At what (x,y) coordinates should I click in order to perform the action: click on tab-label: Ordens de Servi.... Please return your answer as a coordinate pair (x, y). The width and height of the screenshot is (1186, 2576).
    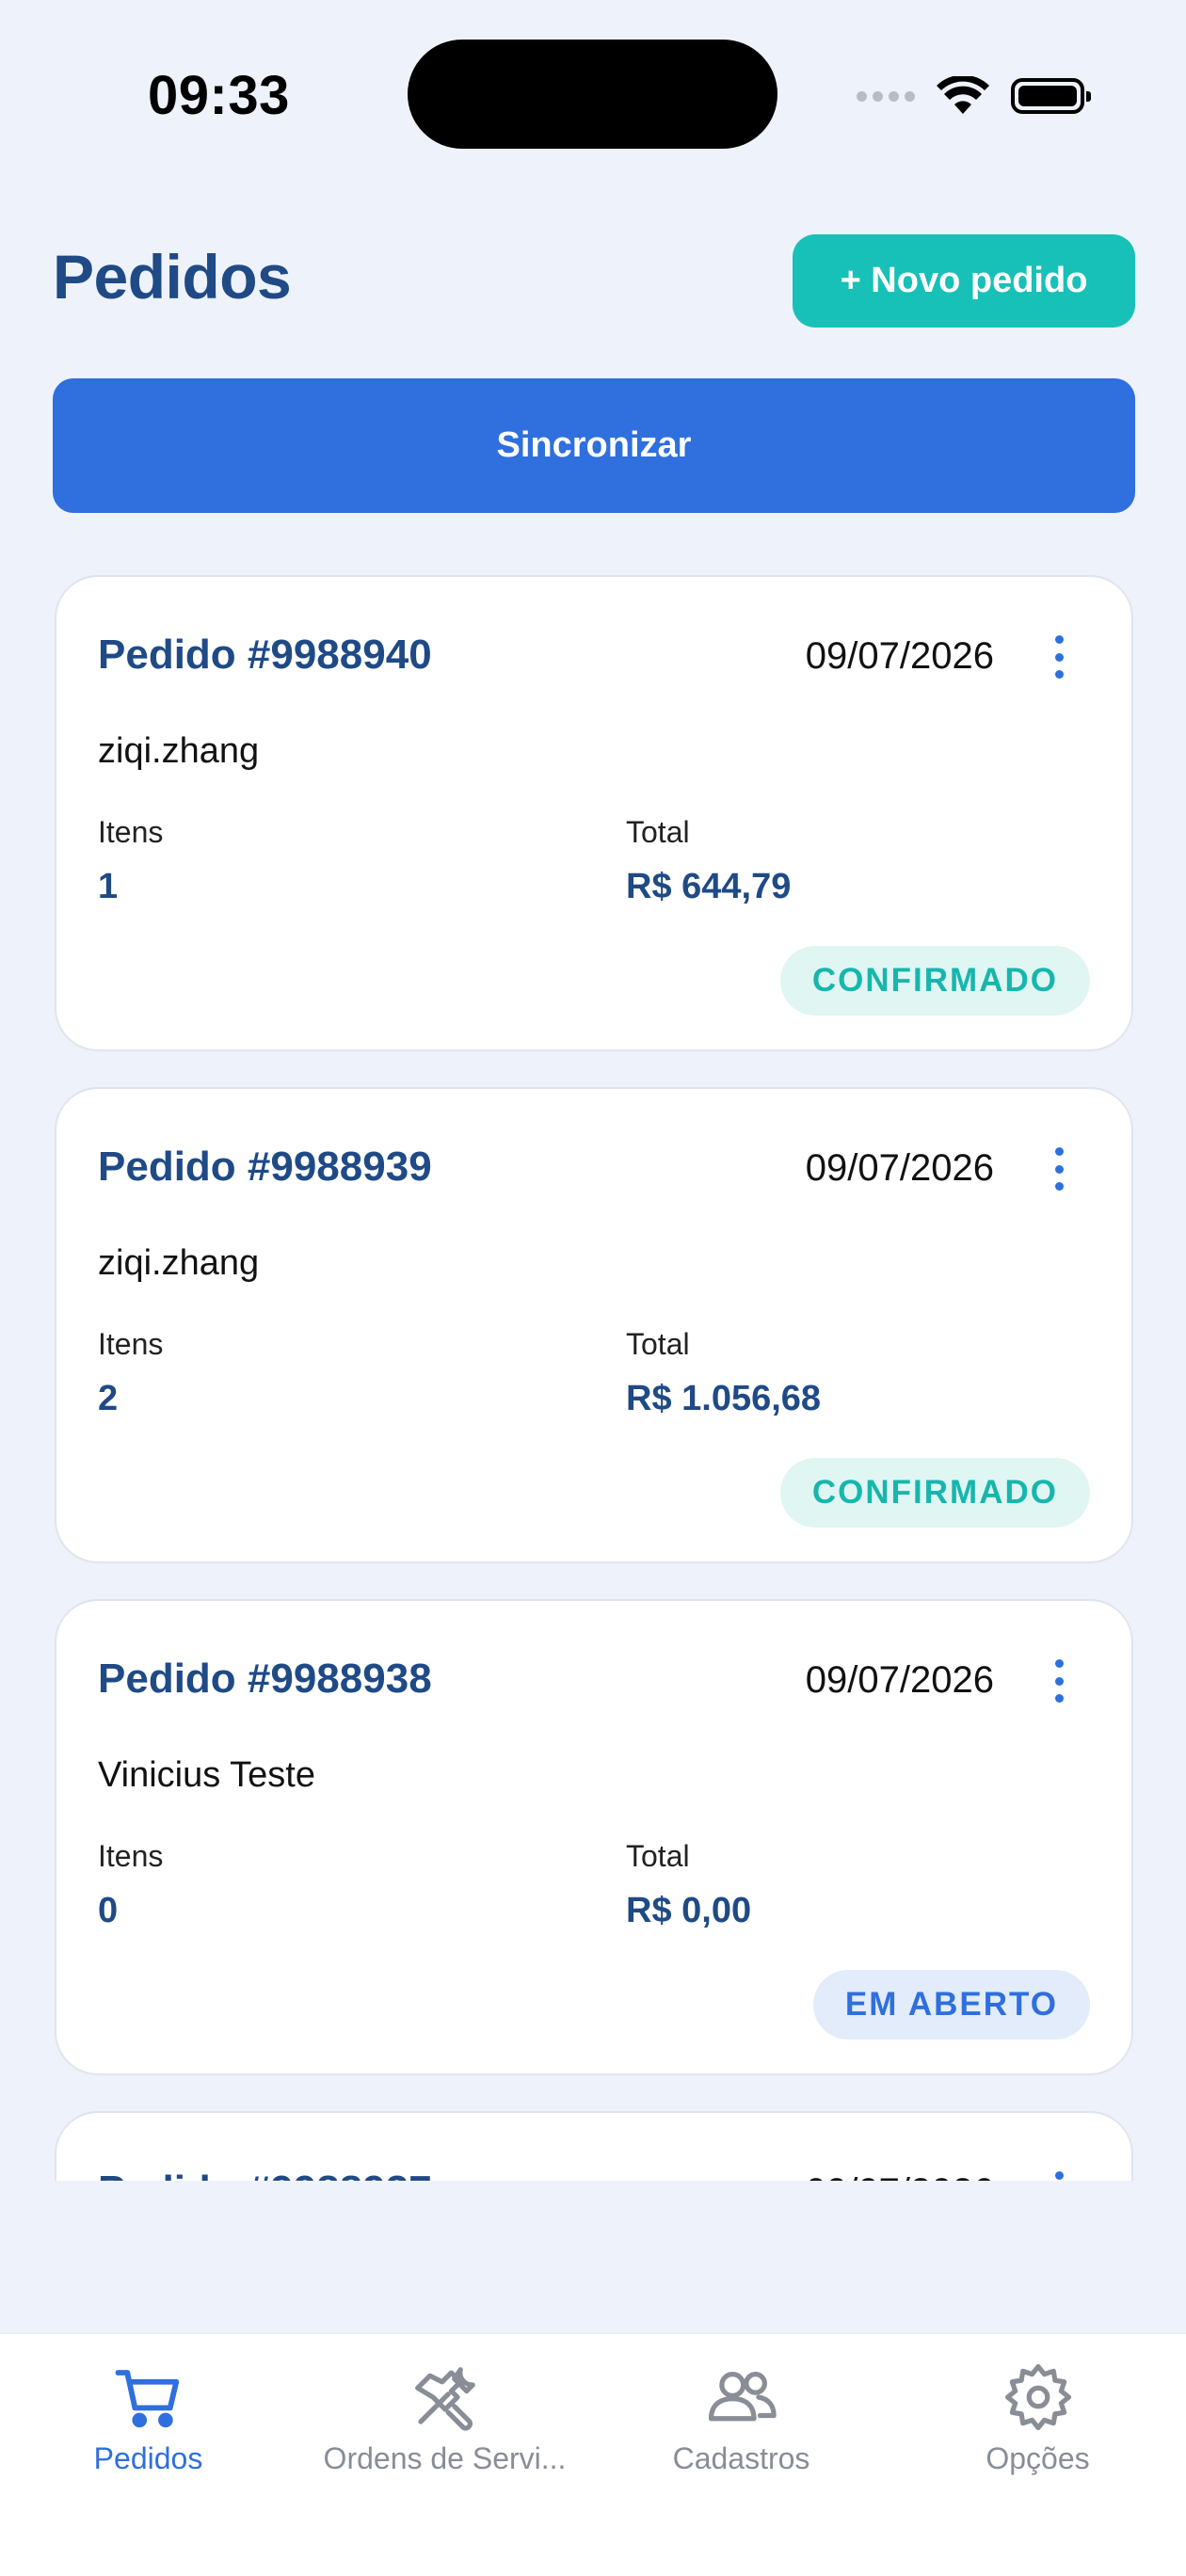
    Looking at the image, I should click on (445, 2458).